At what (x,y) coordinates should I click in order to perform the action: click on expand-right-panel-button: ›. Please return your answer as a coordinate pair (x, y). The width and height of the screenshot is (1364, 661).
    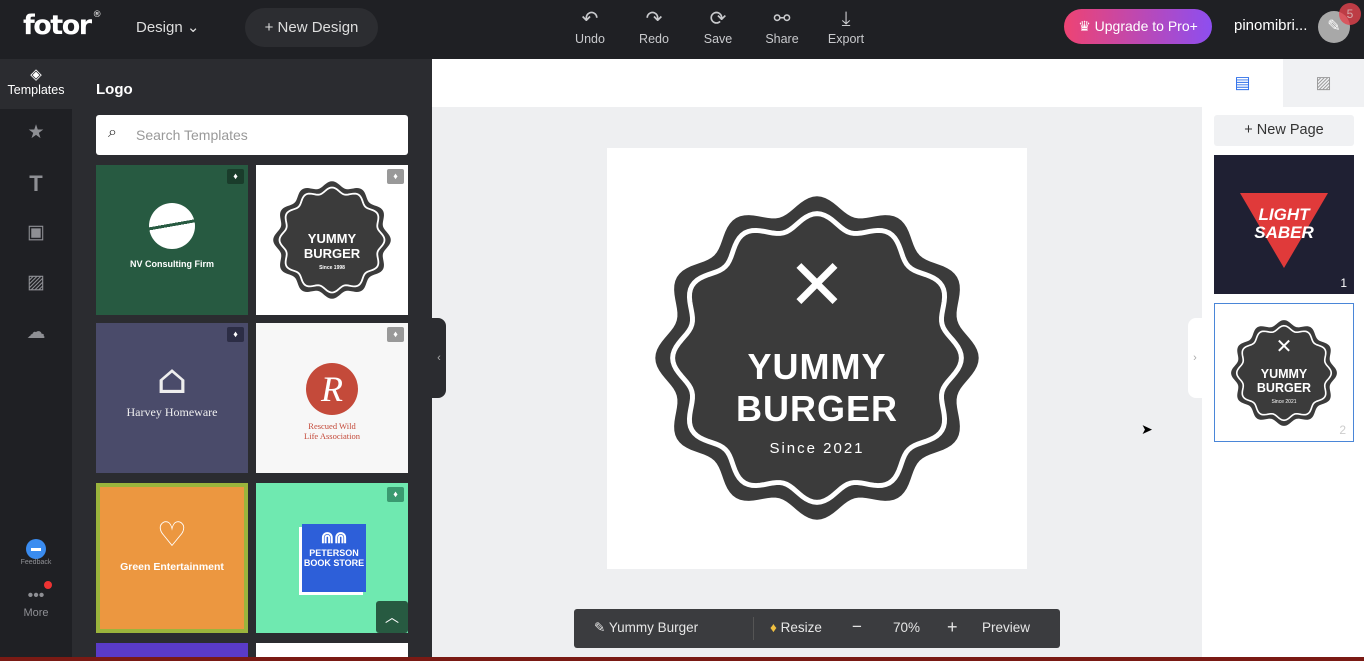
    Looking at the image, I should click on (1195, 358).